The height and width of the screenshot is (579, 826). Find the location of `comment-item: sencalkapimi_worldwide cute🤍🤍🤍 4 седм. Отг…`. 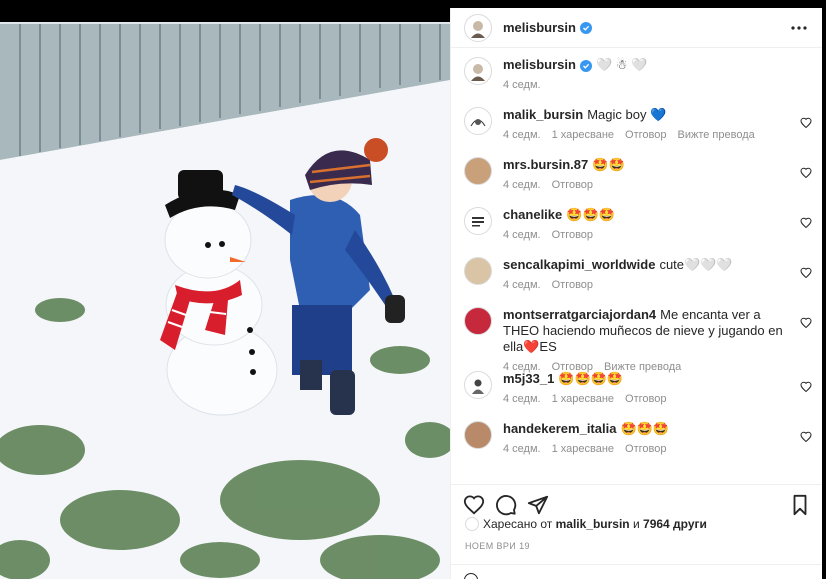

comment-item: sencalkapimi_worldwide cute🤍🤍🤍 4 седм. Отг… is located at coordinates (638, 282).